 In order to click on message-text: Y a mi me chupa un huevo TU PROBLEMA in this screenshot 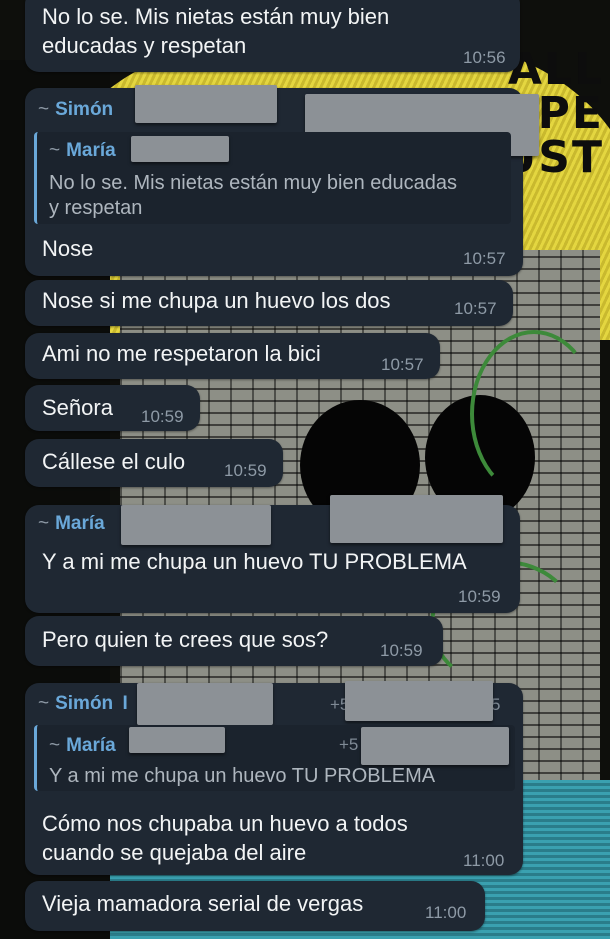, I will do `click(254, 561)`.